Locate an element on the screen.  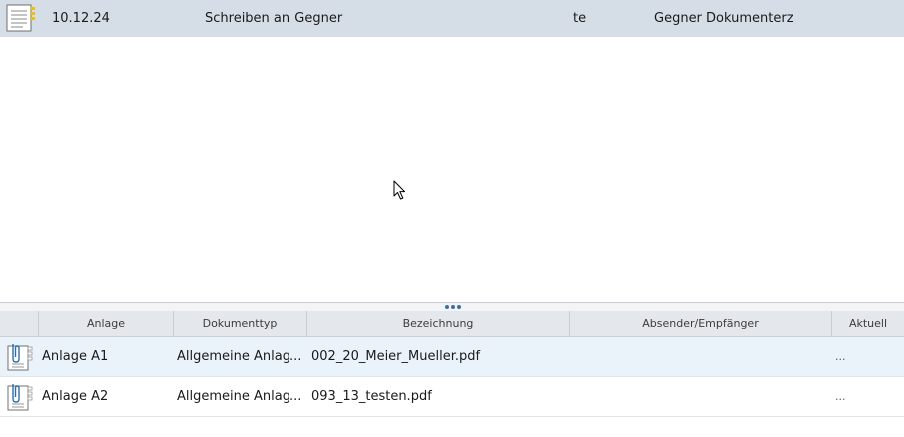
attachment-filename: 093_13_testen.pdf is located at coordinates (371, 396).